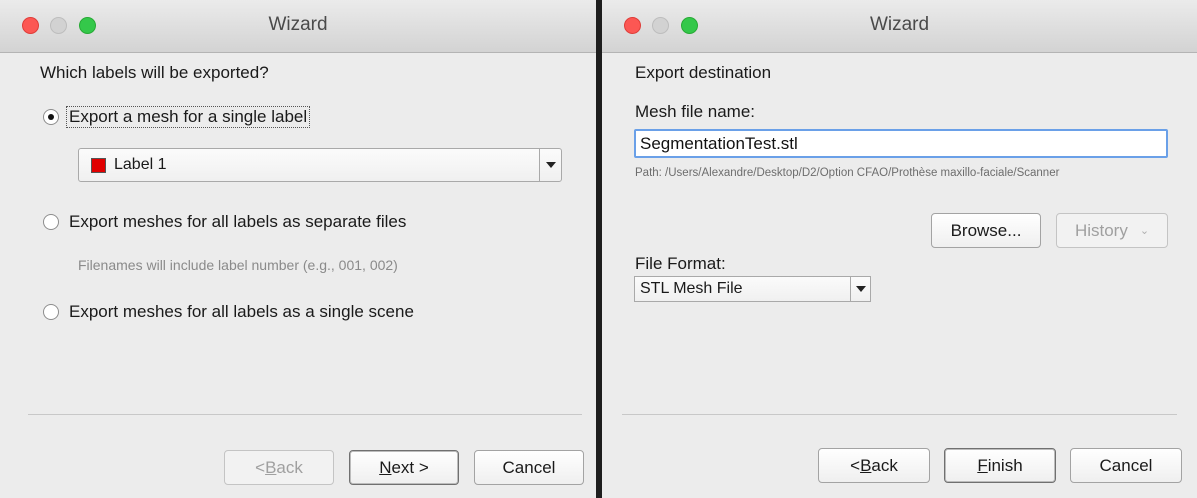 Image resolution: width=1197 pixels, height=498 pixels. I want to click on label-select-combo: Label 1, so click(320, 165).